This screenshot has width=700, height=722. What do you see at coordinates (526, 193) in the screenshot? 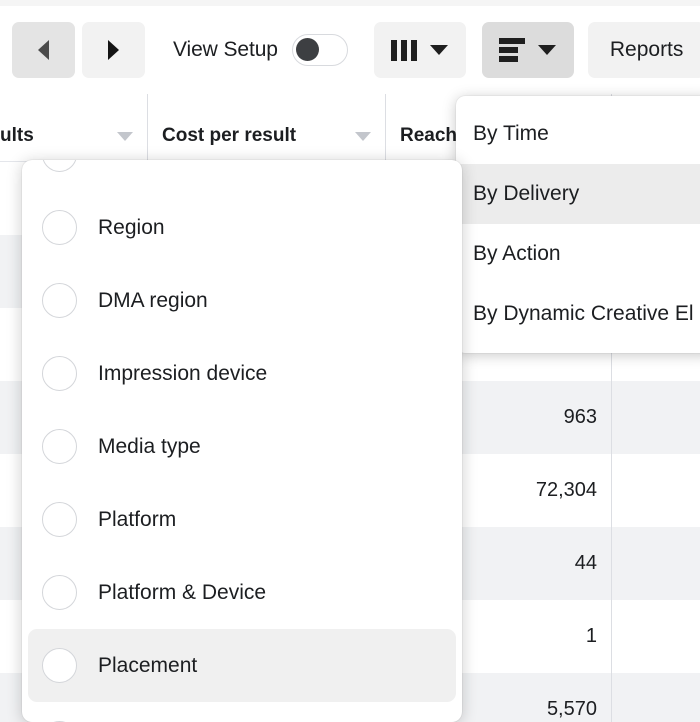
I see `breakdown-menu-item-label: By Delivery` at bounding box center [526, 193].